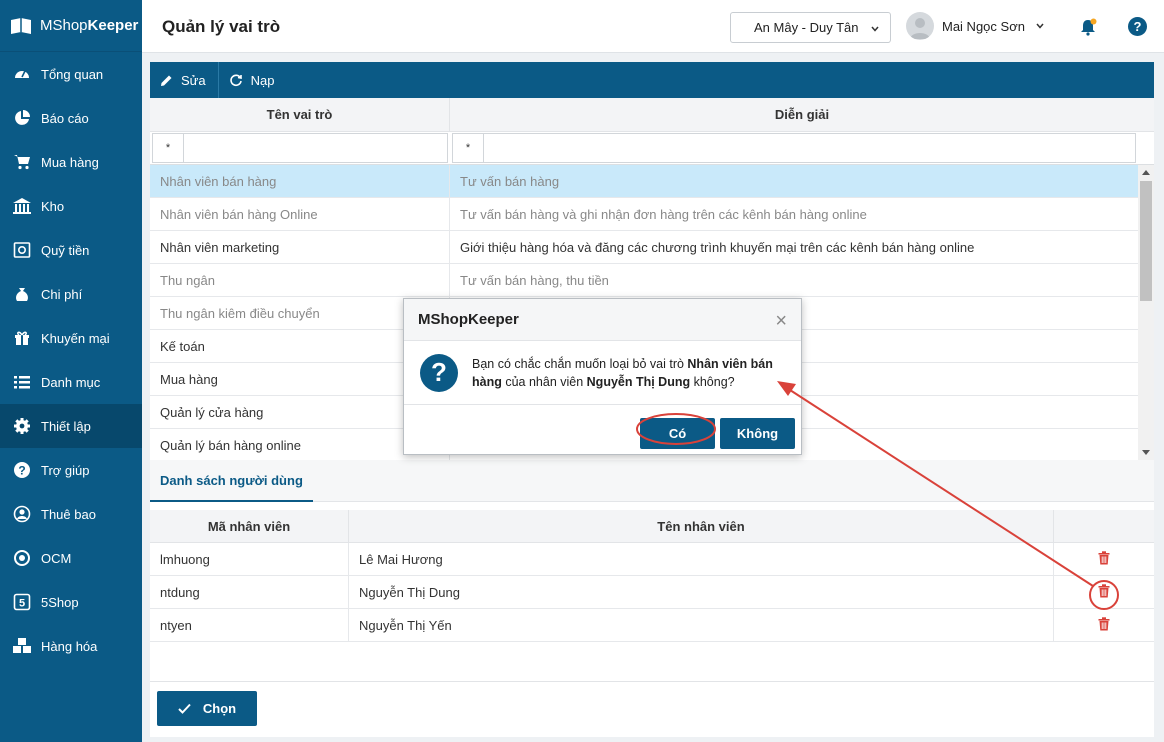 This screenshot has width=1164, height=742. What do you see at coordinates (62, 294) in the screenshot?
I see `sidebar-item-label: Chi phí` at bounding box center [62, 294].